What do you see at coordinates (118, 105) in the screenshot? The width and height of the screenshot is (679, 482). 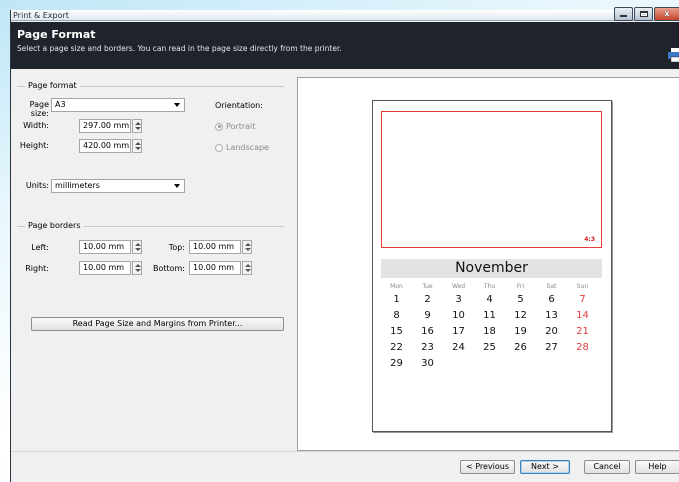 I see `page-size-select: A3` at bounding box center [118, 105].